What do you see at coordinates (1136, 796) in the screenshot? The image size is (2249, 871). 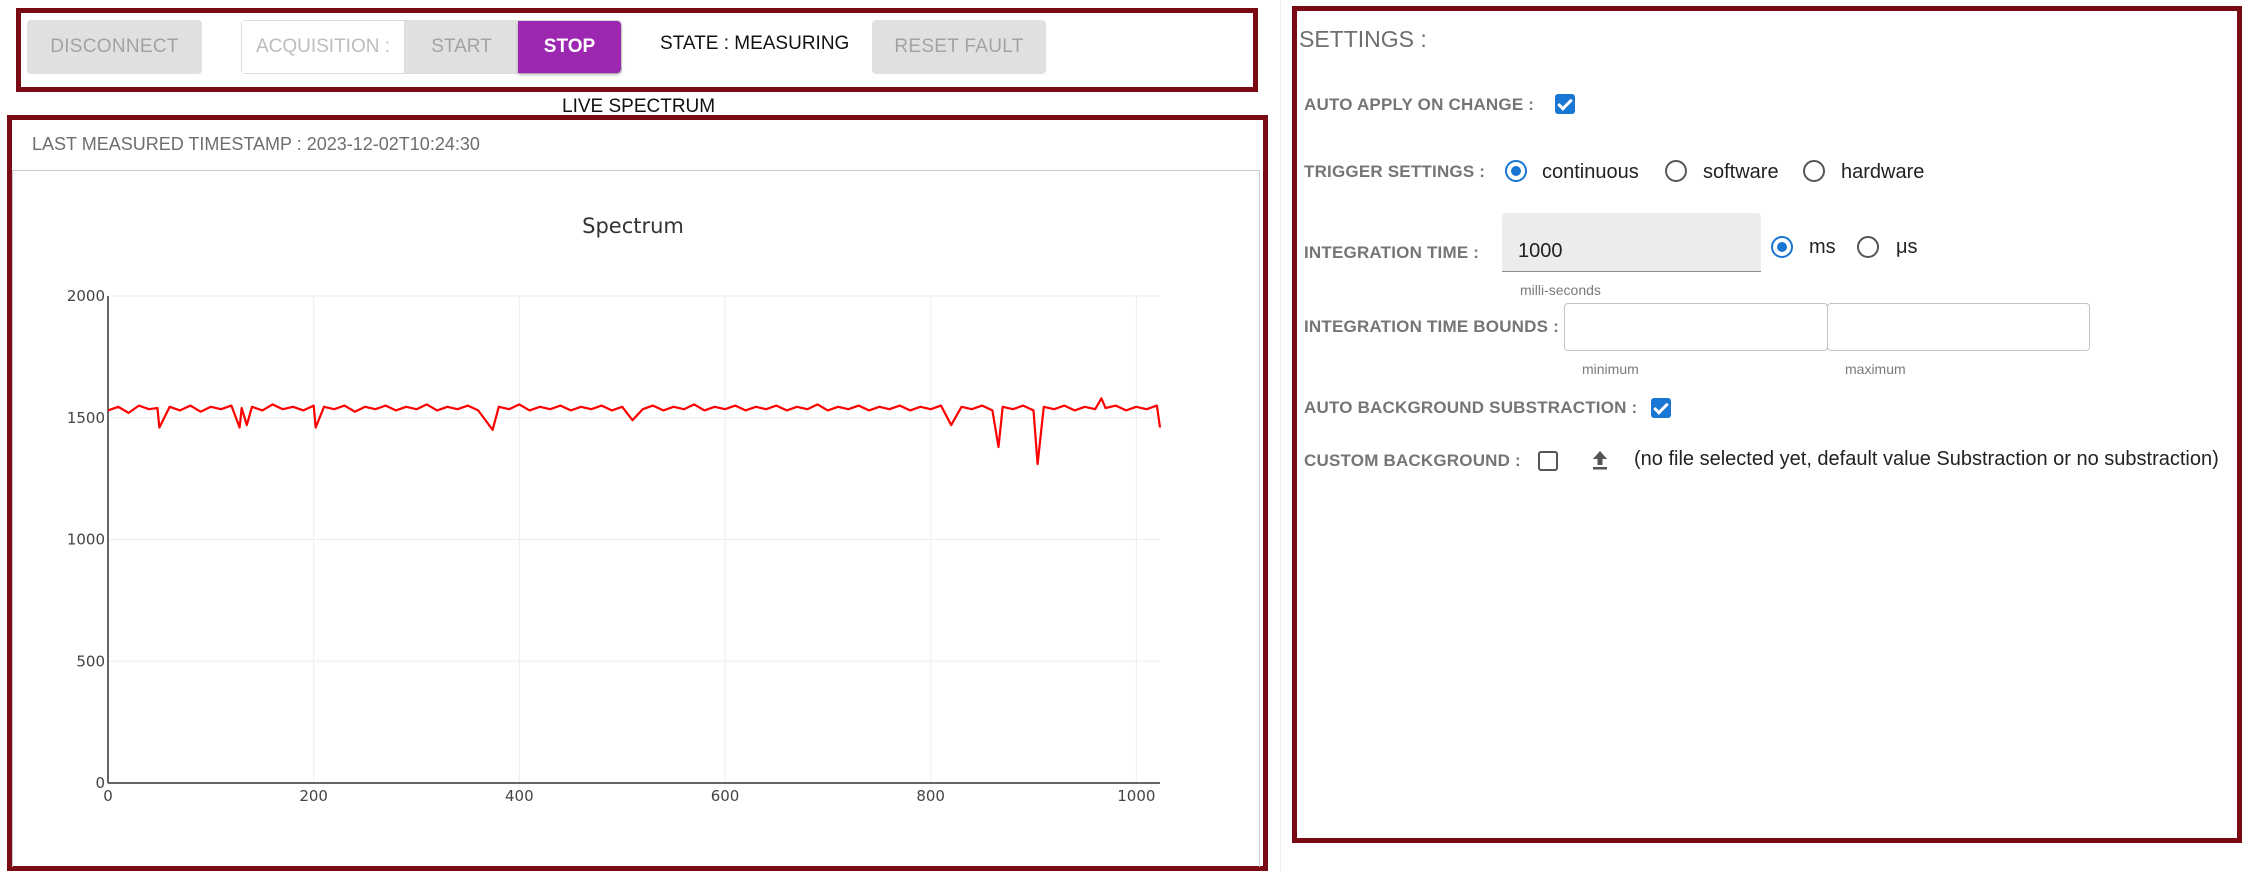 I see `x-tick-label: 1000` at bounding box center [1136, 796].